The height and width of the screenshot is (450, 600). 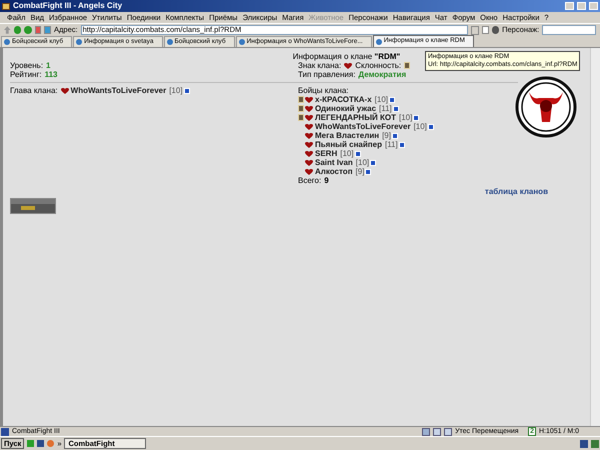 I want to click on player-name: ЛЕГЕНДАРНЫЙ КОТ, so click(x=355, y=117).